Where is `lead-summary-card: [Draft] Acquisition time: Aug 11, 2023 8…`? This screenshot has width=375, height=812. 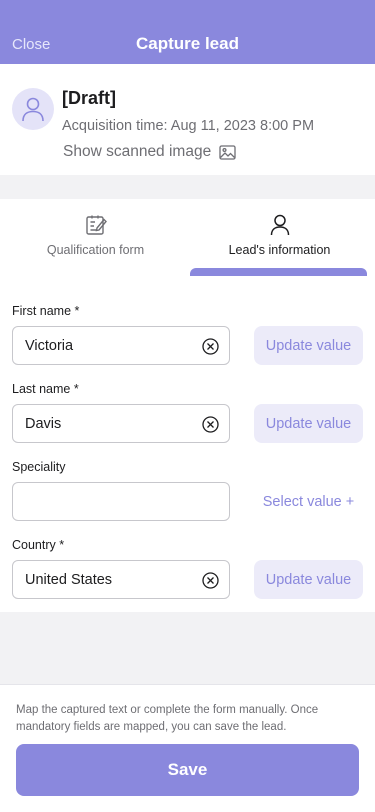 lead-summary-card: [Draft] Acquisition time: Aug 11, 2023 8… is located at coordinates (187, 119).